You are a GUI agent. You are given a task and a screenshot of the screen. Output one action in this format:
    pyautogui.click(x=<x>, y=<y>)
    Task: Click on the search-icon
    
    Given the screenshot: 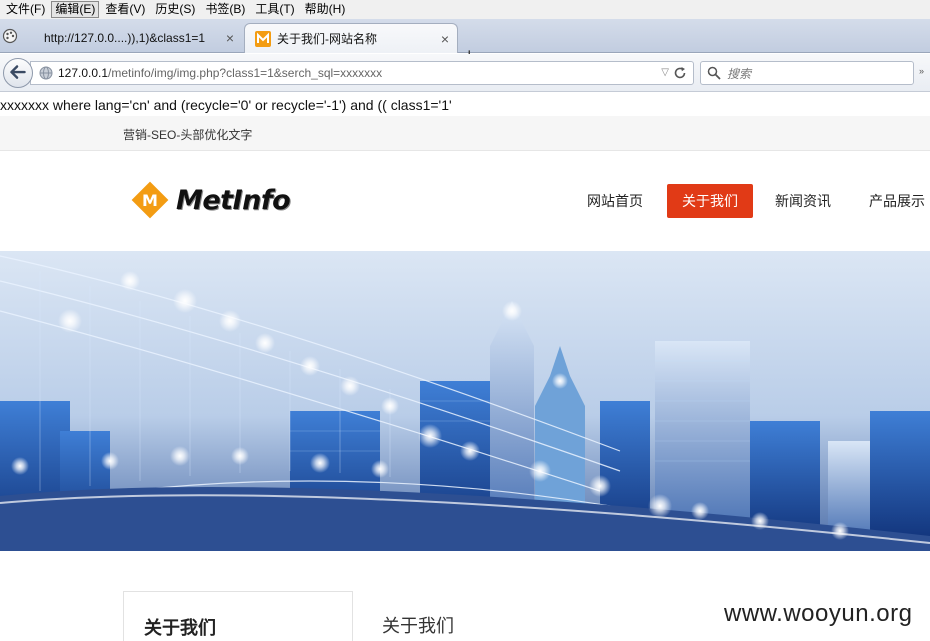 What is the action you would take?
    pyautogui.click(x=714, y=73)
    